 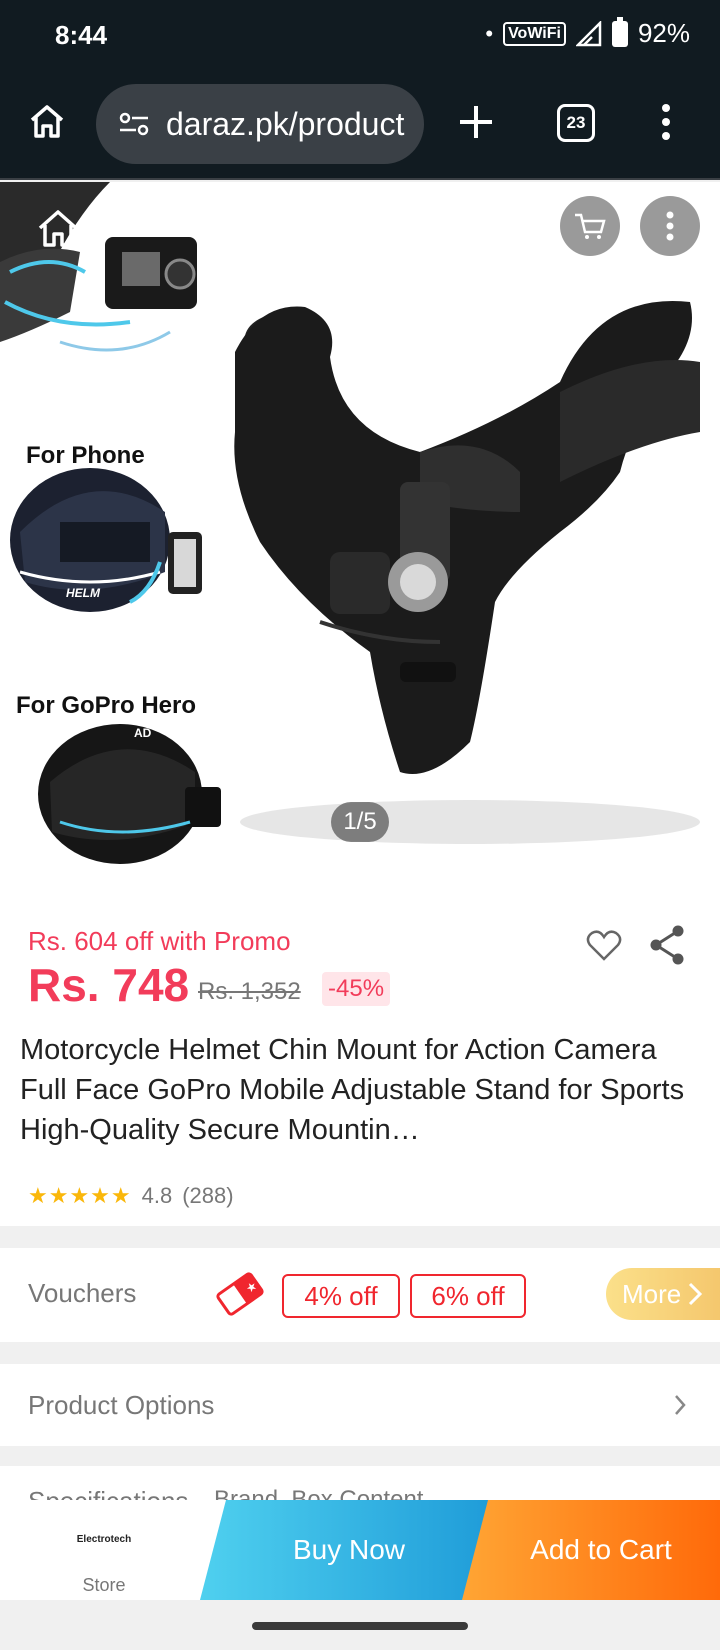 What do you see at coordinates (663, 33) in the screenshot?
I see `battery-level: 92%` at bounding box center [663, 33].